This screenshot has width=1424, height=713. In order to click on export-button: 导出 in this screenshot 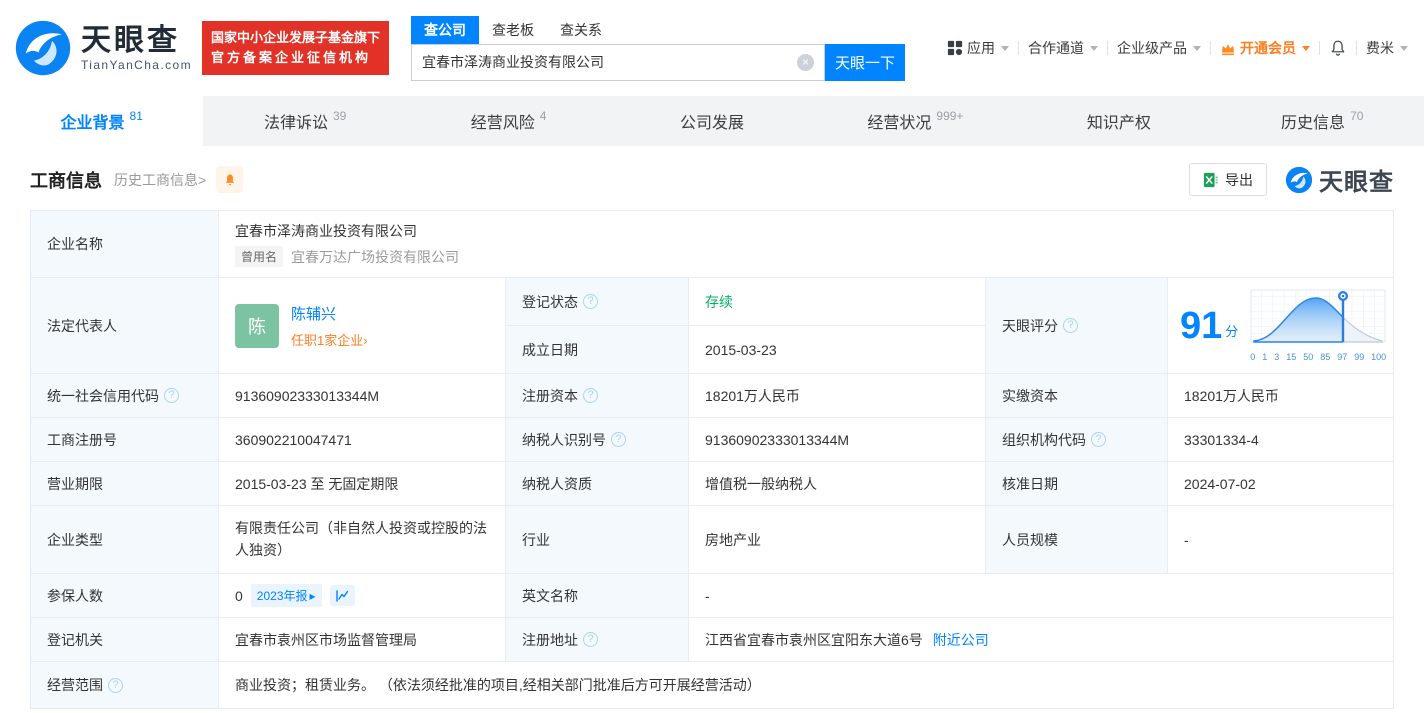, I will do `click(1228, 179)`.